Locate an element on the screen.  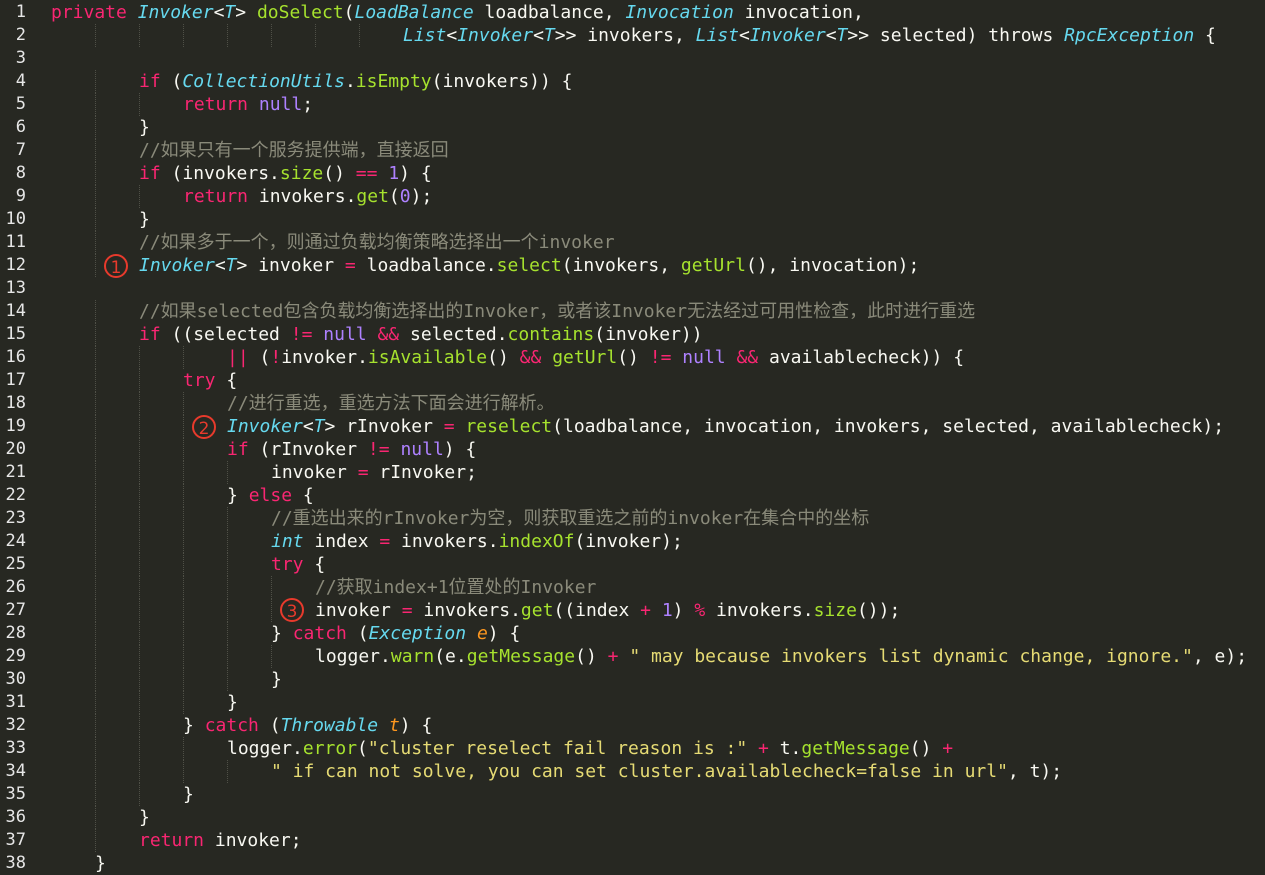
code-token: reselect is located at coordinates (509, 426).